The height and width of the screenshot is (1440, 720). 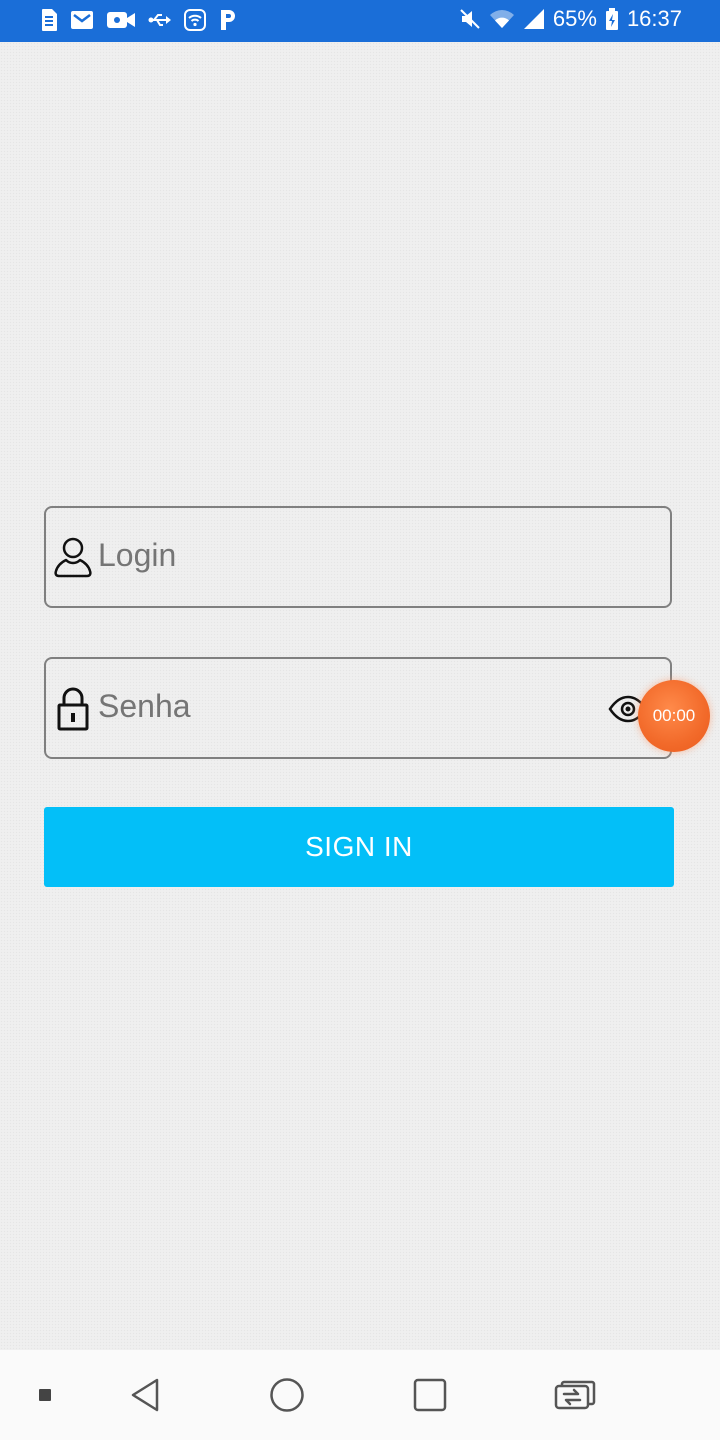 I want to click on home-button, so click(x=287, y=1395).